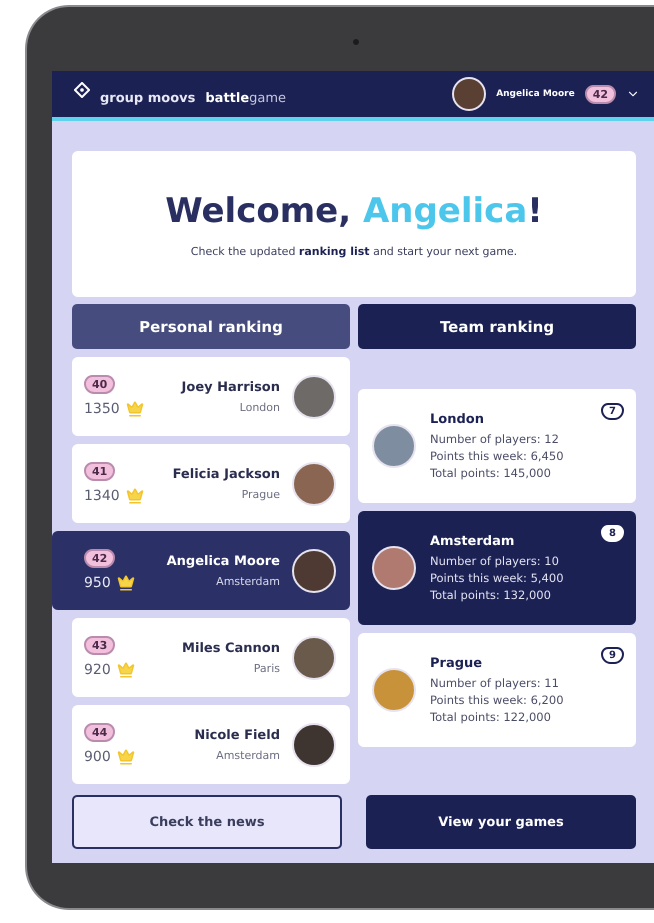 The width and height of the screenshot is (654, 923). What do you see at coordinates (100, 471) in the screenshot?
I see `rank-badge: 41` at bounding box center [100, 471].